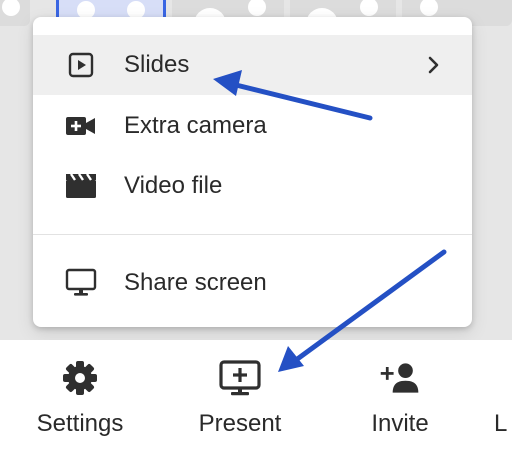 This screenshot has width=512, height=452. What do you see at coordinates (400, 378) in the screenshot?
I see `add-person-icon` at bounding box center [400, 378].